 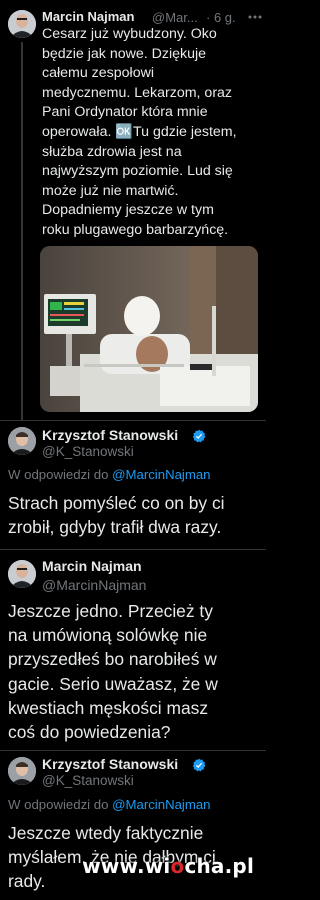 I want to click on watermark-suffix: cha.pl, so click(x=219, y=866).